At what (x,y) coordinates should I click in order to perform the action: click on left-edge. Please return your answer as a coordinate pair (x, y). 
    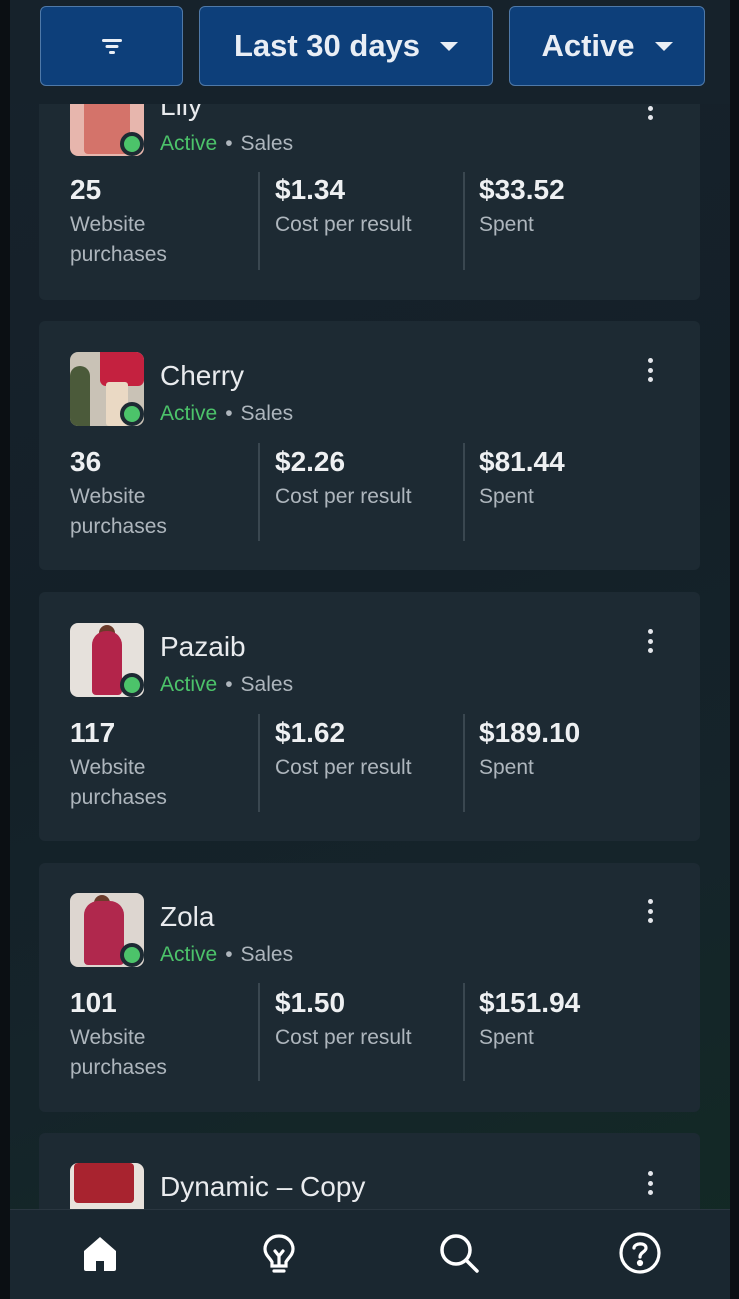
    Looking at the image, I should click on (5, 649).